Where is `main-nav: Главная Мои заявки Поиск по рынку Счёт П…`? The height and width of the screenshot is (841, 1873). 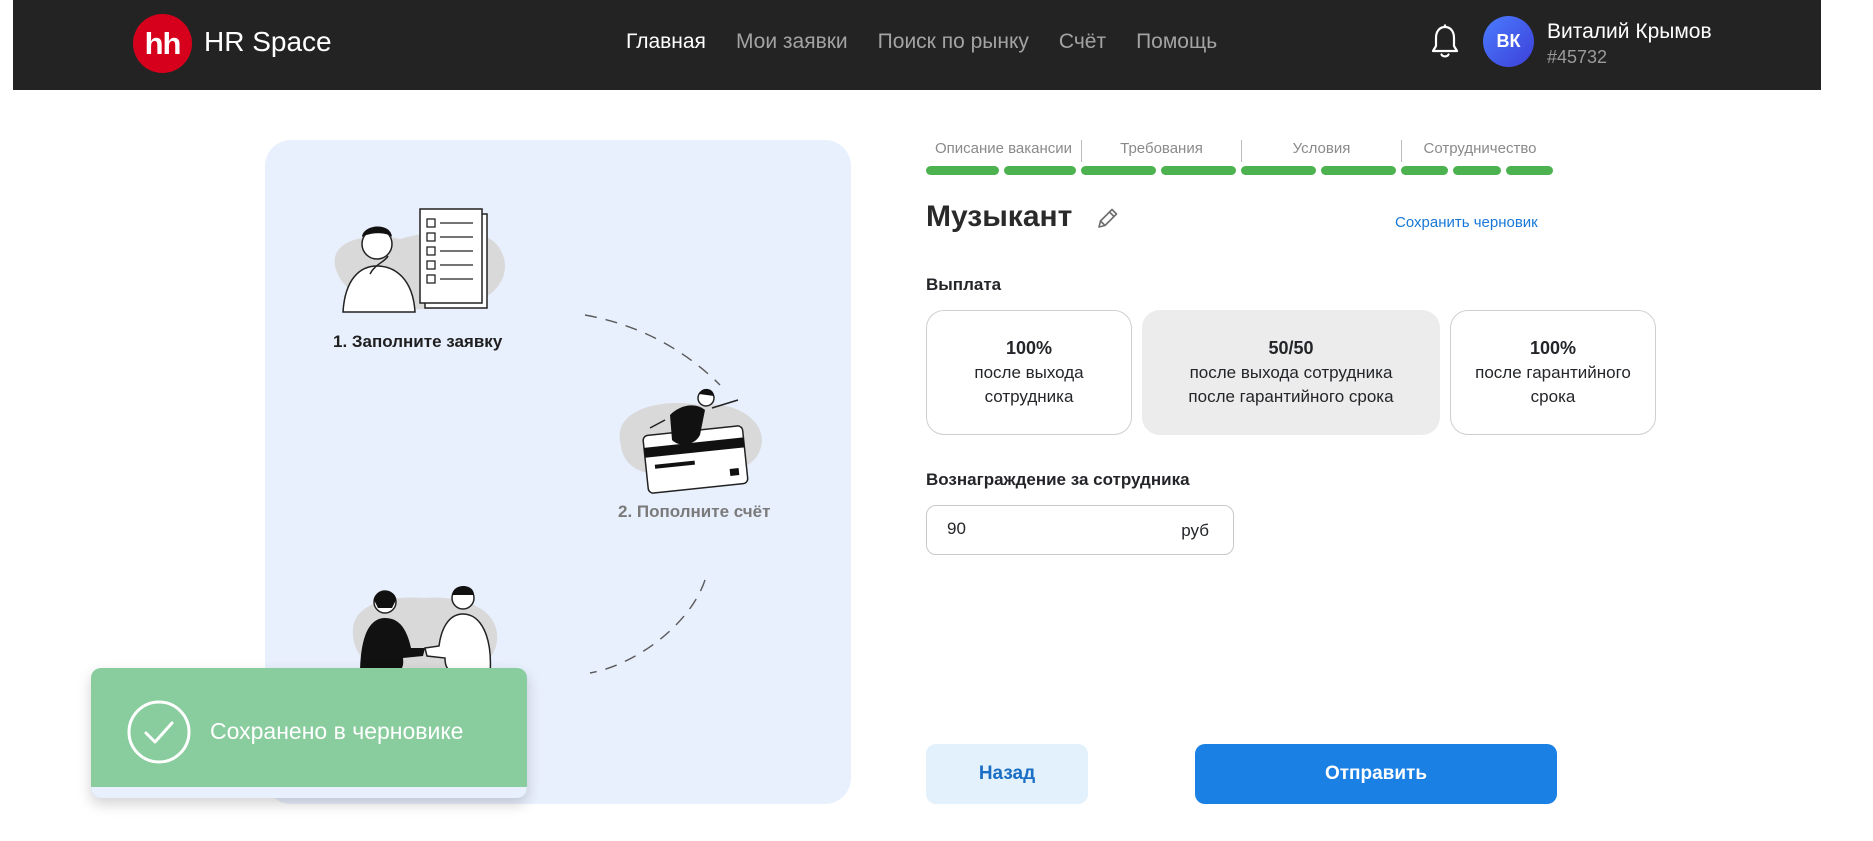
main-nav: Главная Мои заявки Поиск по рынку Счёт П… is located at coordinates (921, 42).